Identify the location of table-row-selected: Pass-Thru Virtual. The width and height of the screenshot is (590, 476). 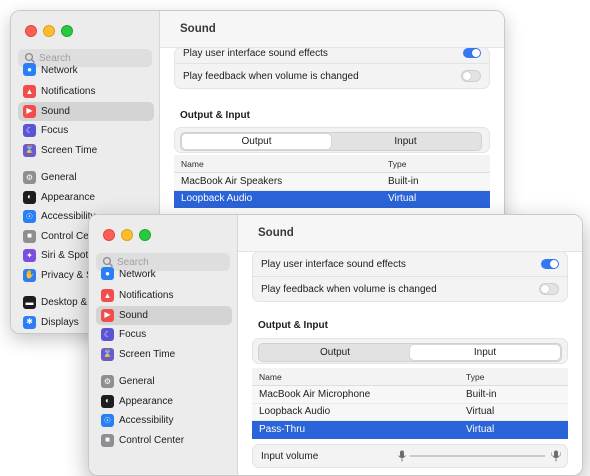
(410, 430).